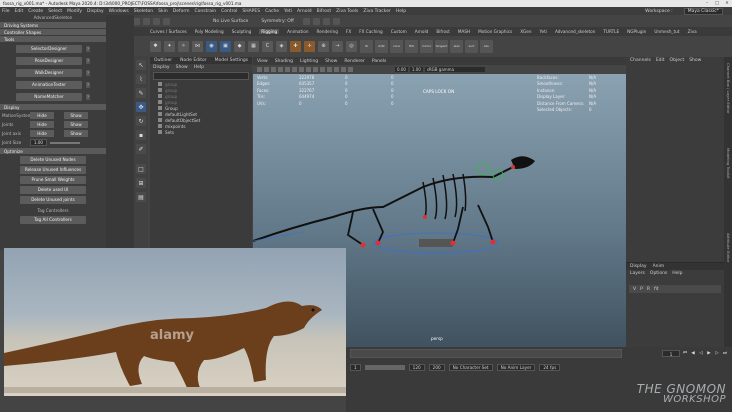 The height and width of the screenshot is (412, 732). Describe the element at coordinates (543, 31) in the screenshot. I see `shelf-tab-yeti: Yeti` at that location.